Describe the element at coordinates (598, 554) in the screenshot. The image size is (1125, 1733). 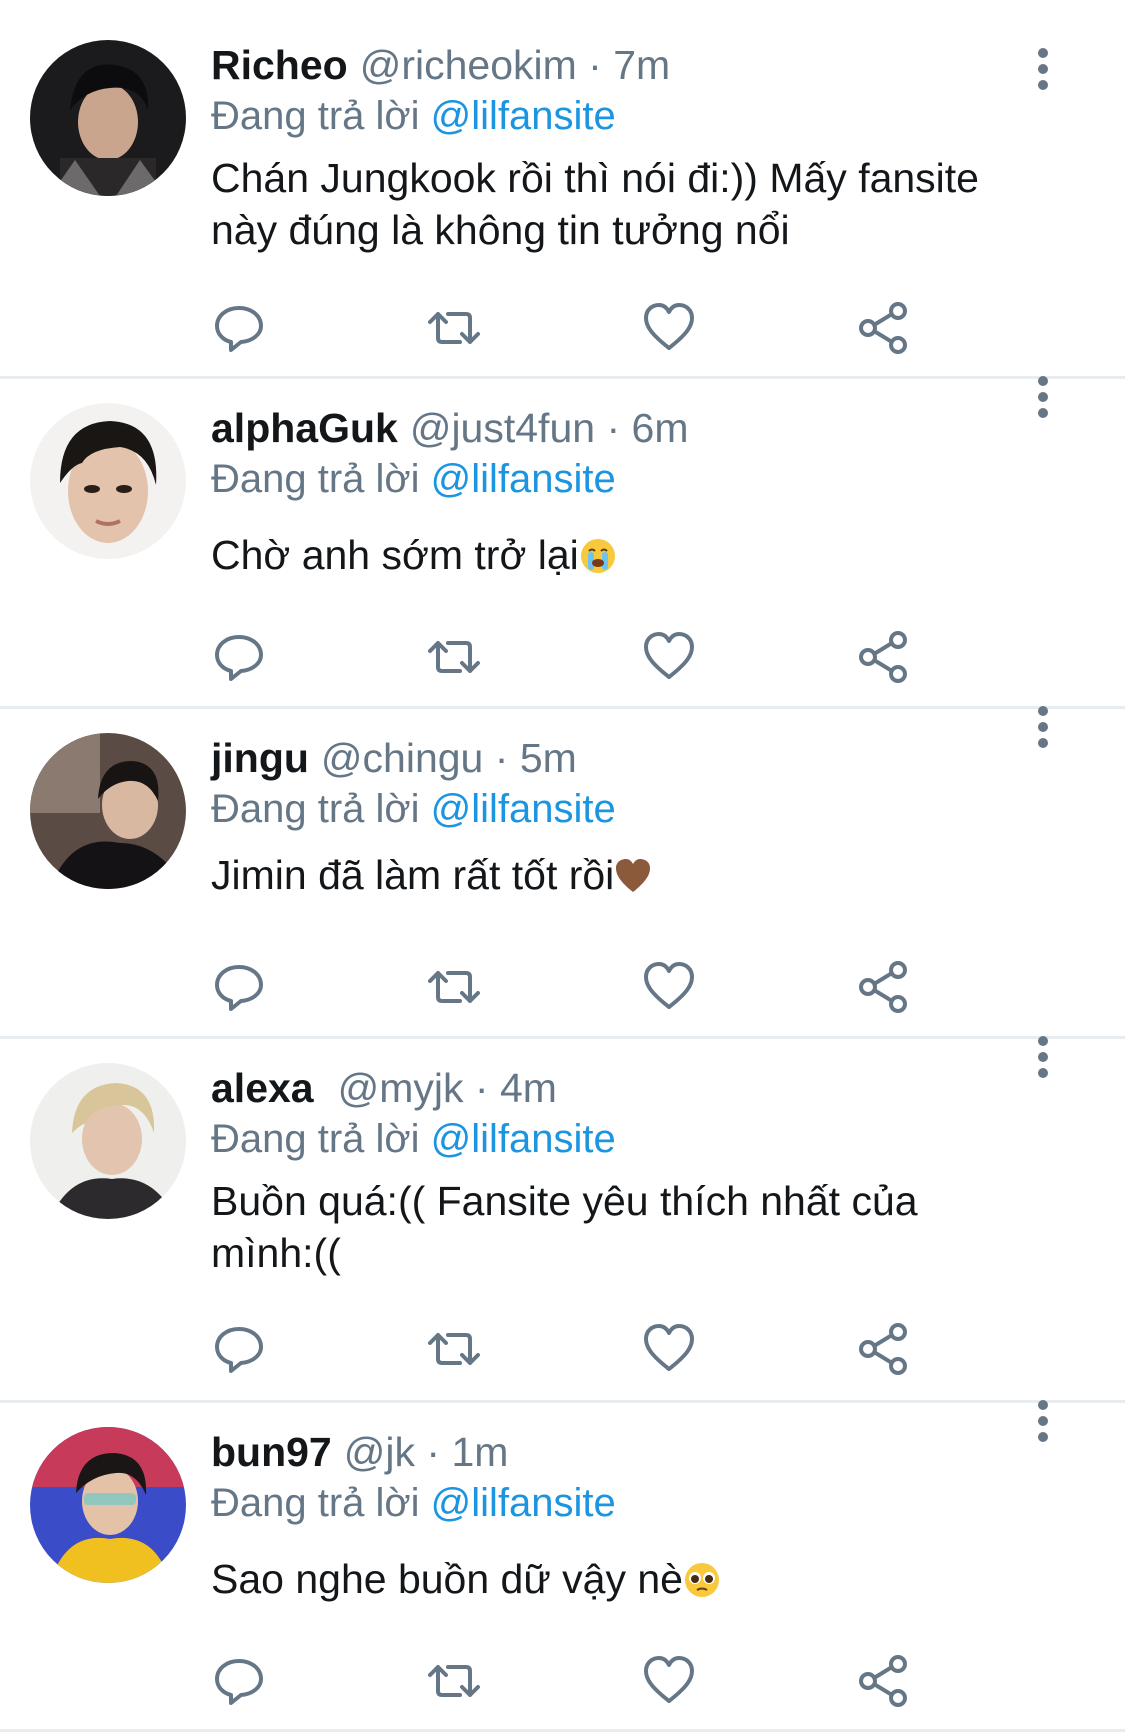
I see `loudly-crying-face-icon` at that location.